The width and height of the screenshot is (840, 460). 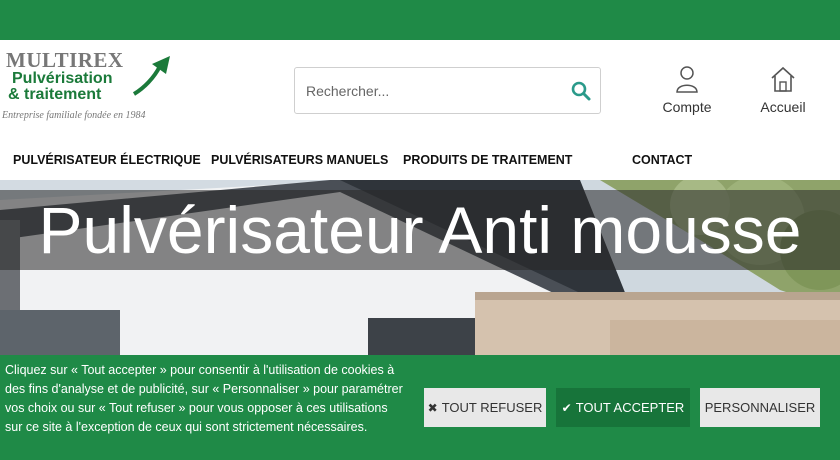 I want to click on accept-all-label: TOUT ACCEPTER, so click(x=630, y=407).